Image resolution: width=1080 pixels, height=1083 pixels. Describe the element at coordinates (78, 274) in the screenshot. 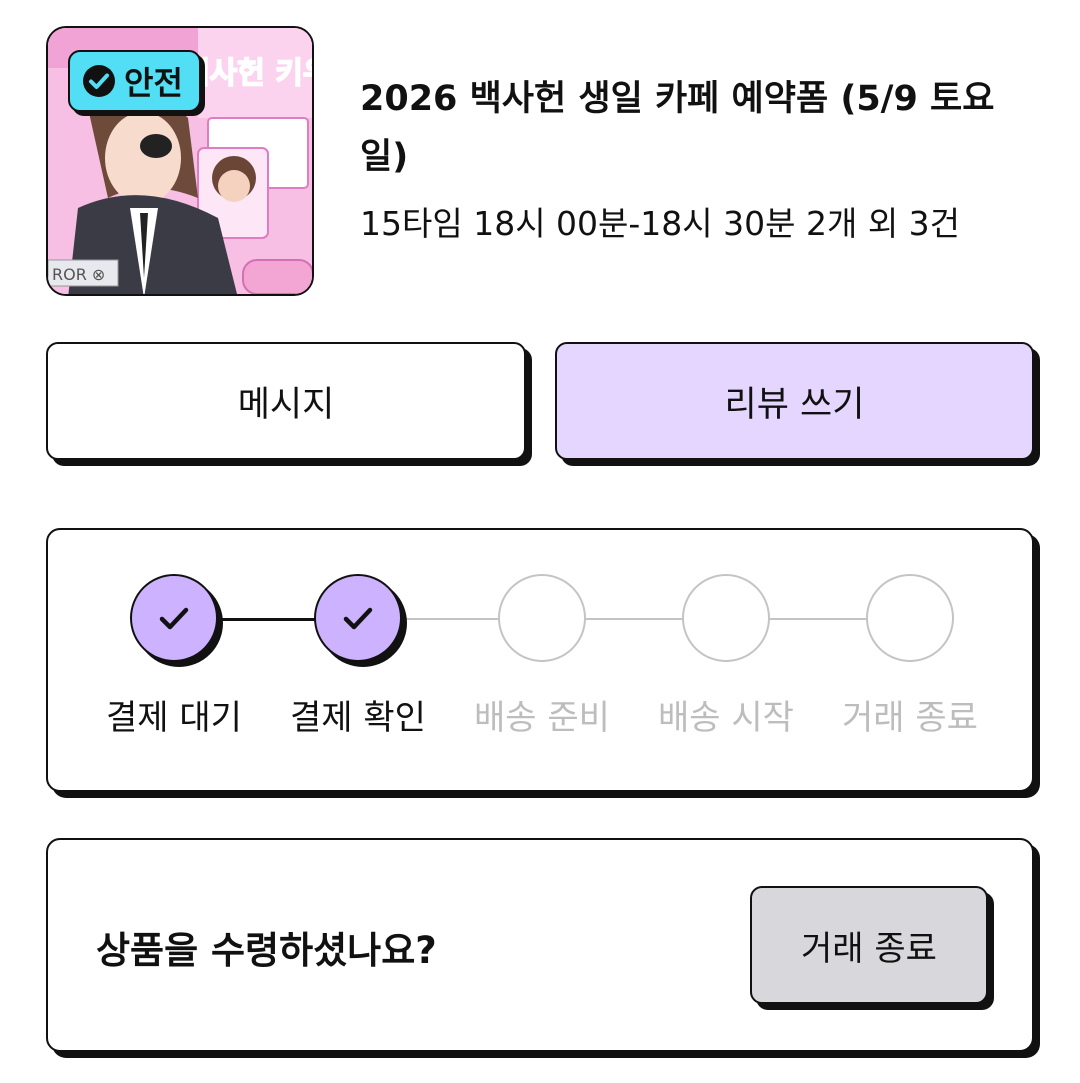

I see `svg-text: ROR ⊗` at that location.